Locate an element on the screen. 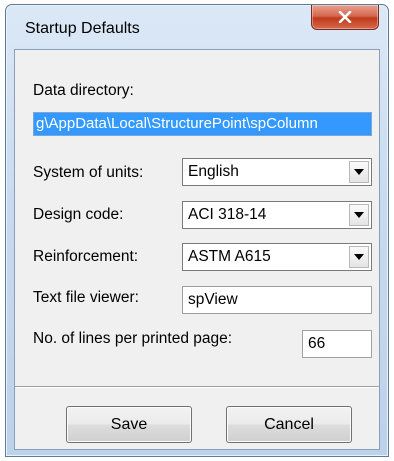  text-viewer-input: spView is located at coordinates (277, 300).